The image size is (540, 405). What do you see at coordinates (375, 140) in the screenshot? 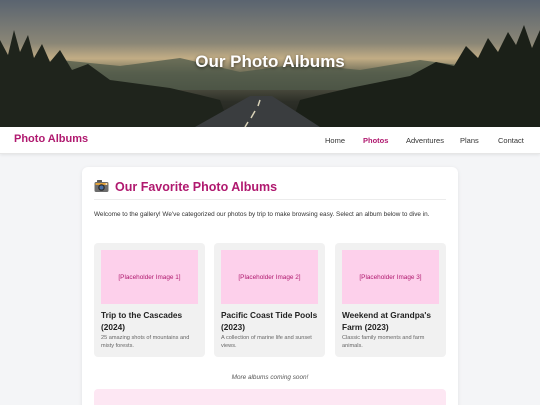
I see `nav-item-photos: Photos` at bounding box center [375, 140].